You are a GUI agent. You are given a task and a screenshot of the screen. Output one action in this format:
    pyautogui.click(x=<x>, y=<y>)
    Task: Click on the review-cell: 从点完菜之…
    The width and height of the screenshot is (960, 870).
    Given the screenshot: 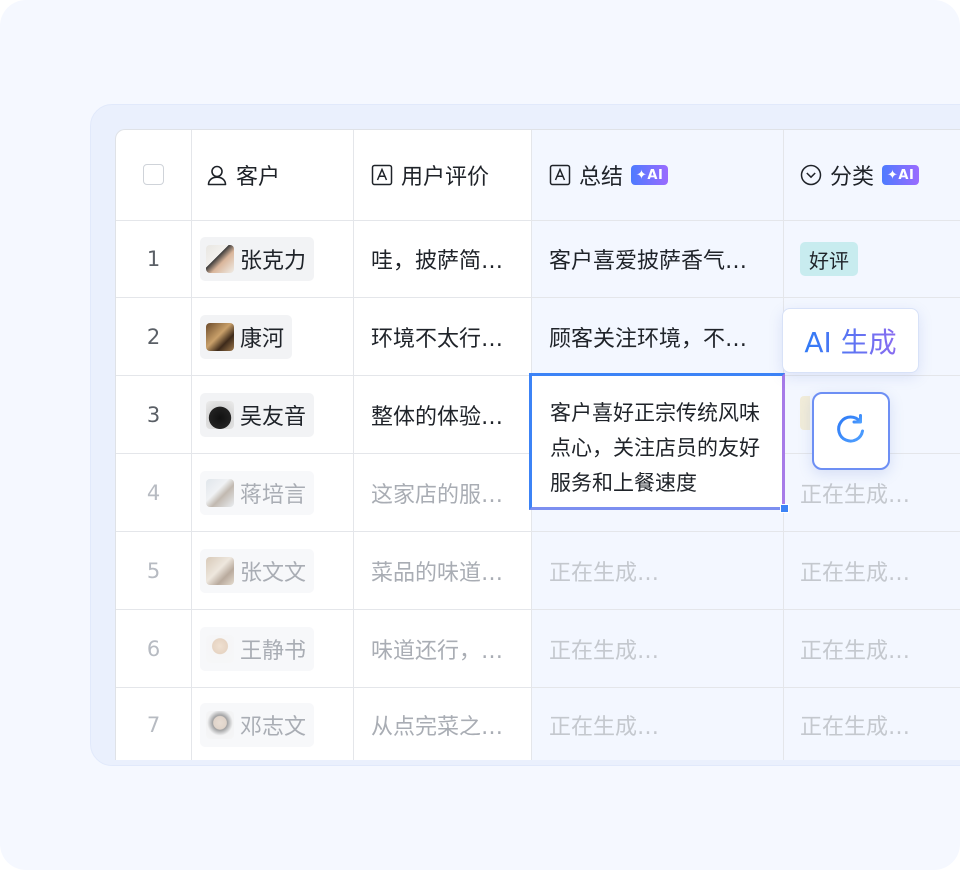 What is the action you would take?
    pyautogui.click(x=446, y=724)
    